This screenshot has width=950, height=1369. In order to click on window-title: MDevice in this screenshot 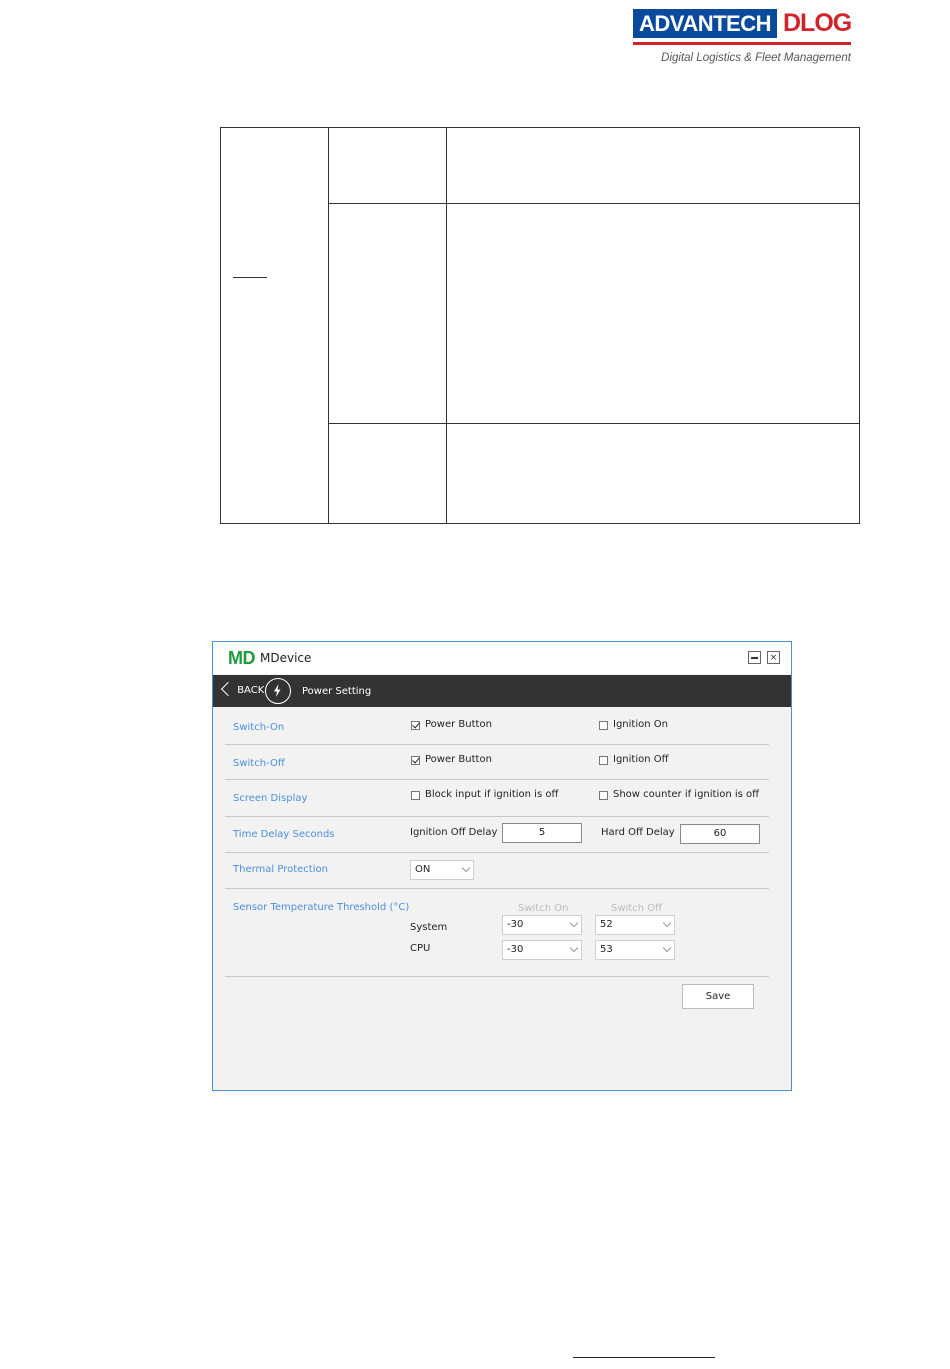, I will do `click(286, 658)`.